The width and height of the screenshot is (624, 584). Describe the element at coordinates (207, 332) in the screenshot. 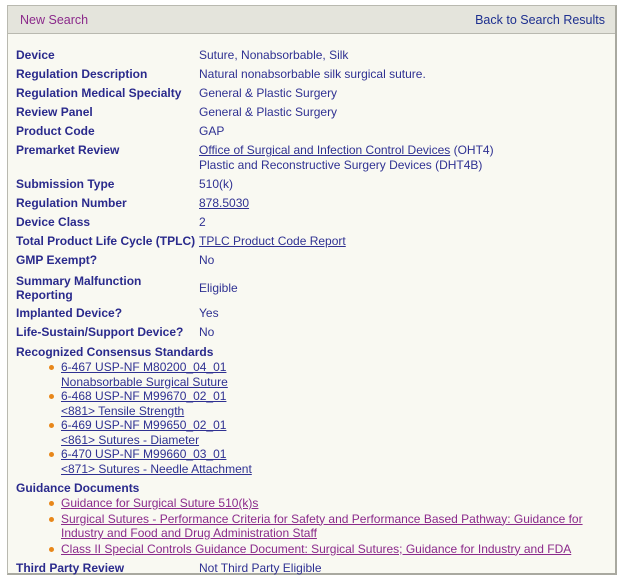

I see `value-life-sustain-support-device: No` at that location.